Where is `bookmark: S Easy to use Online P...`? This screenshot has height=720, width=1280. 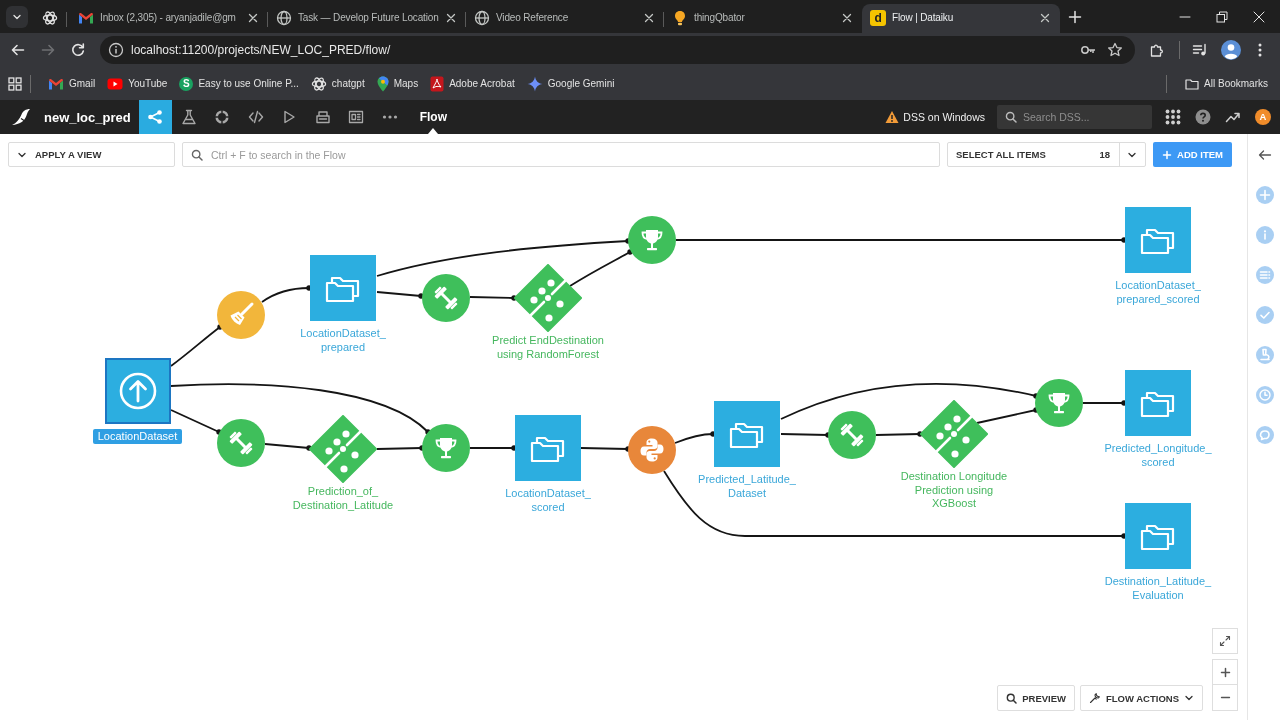
bookmark: S Easy to use Online P... is located at coordinates (239, 83).